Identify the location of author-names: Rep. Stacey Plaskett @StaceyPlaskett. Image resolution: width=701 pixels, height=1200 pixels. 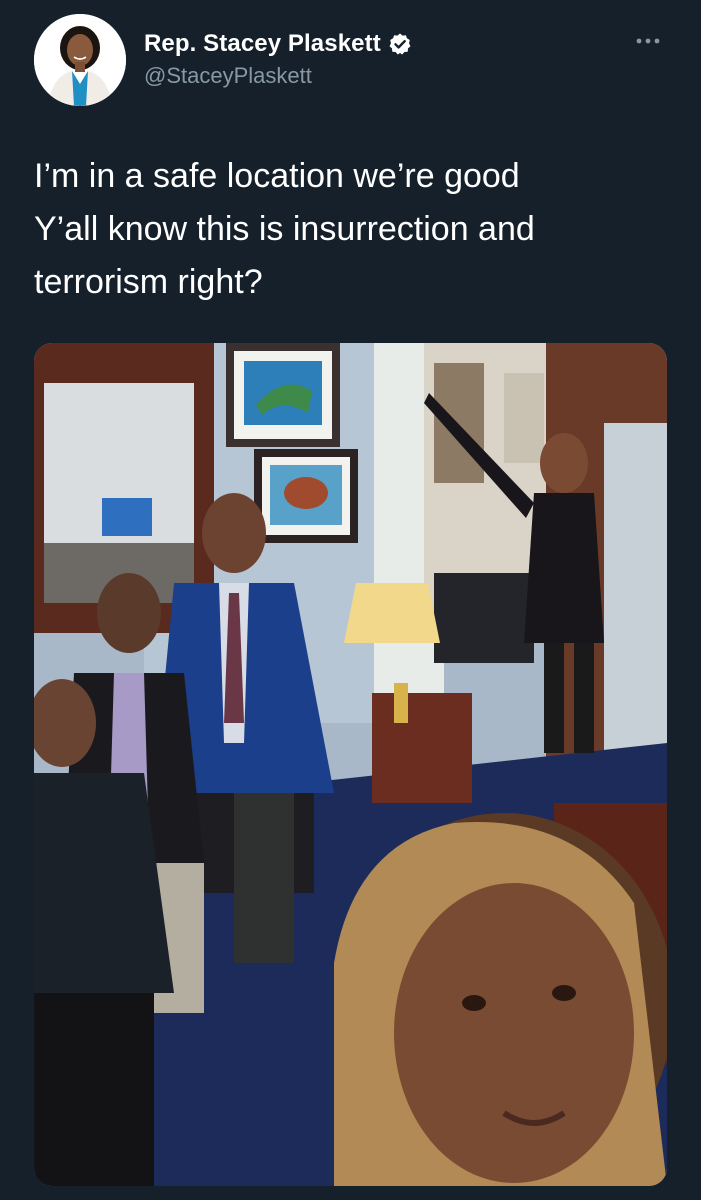
(278, 58).